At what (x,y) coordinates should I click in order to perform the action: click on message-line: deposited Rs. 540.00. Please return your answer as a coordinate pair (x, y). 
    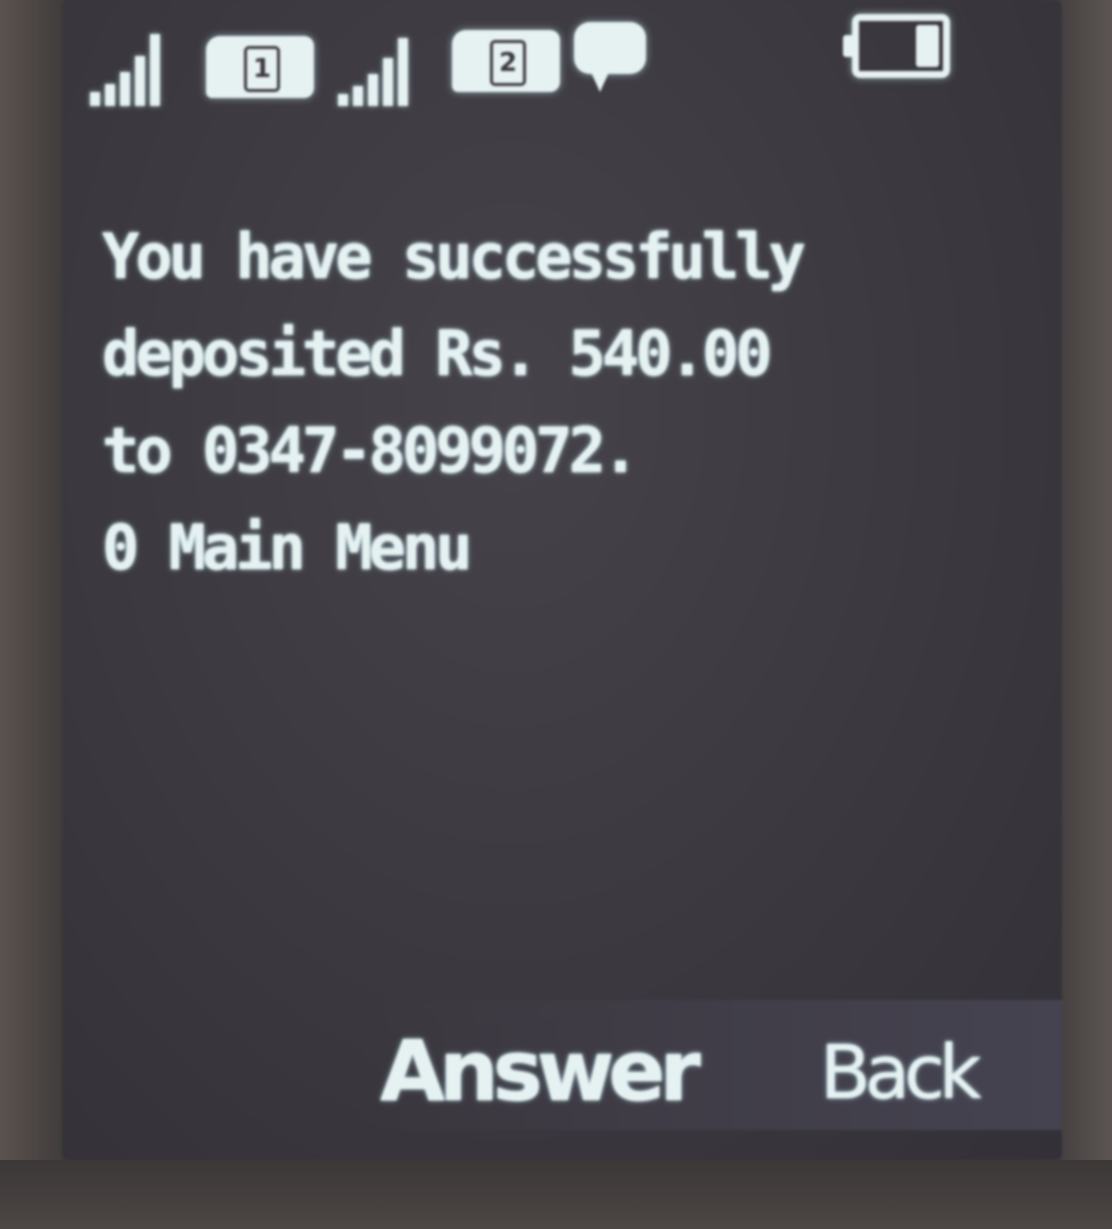
    Looking at the image, I should click on (437, 353).